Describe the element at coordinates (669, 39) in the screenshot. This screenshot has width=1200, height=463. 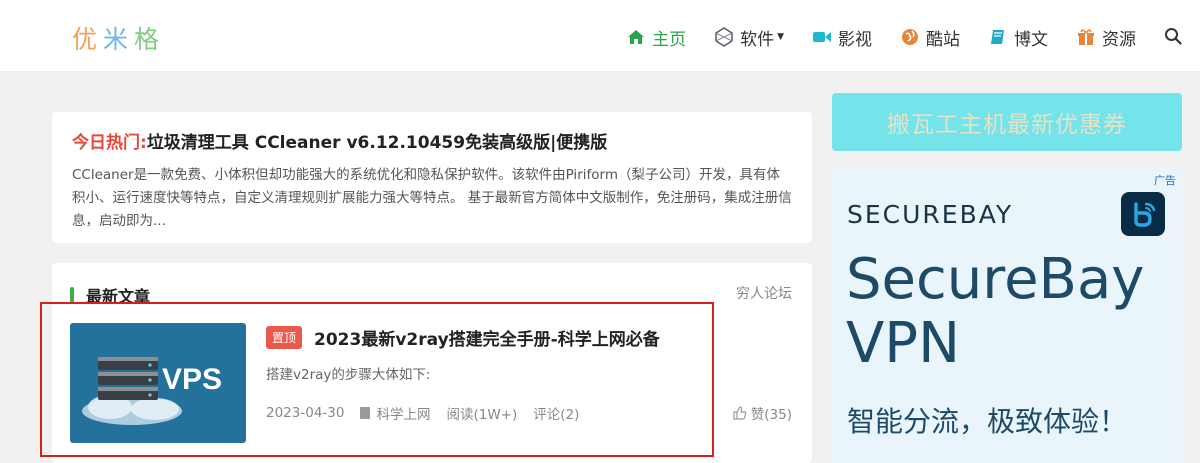
I see `nav-label-home: 主页` at that location.